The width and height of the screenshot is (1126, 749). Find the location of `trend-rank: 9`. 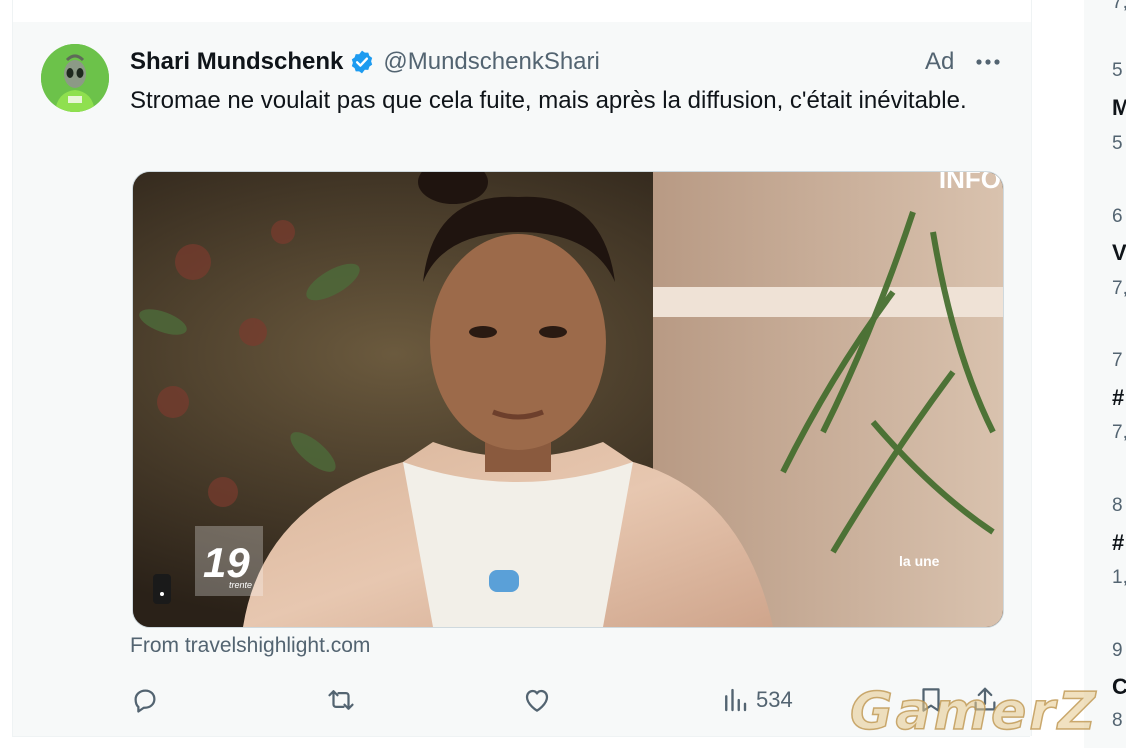

trend-rank: 9 is located at coordinates (1117, 650).